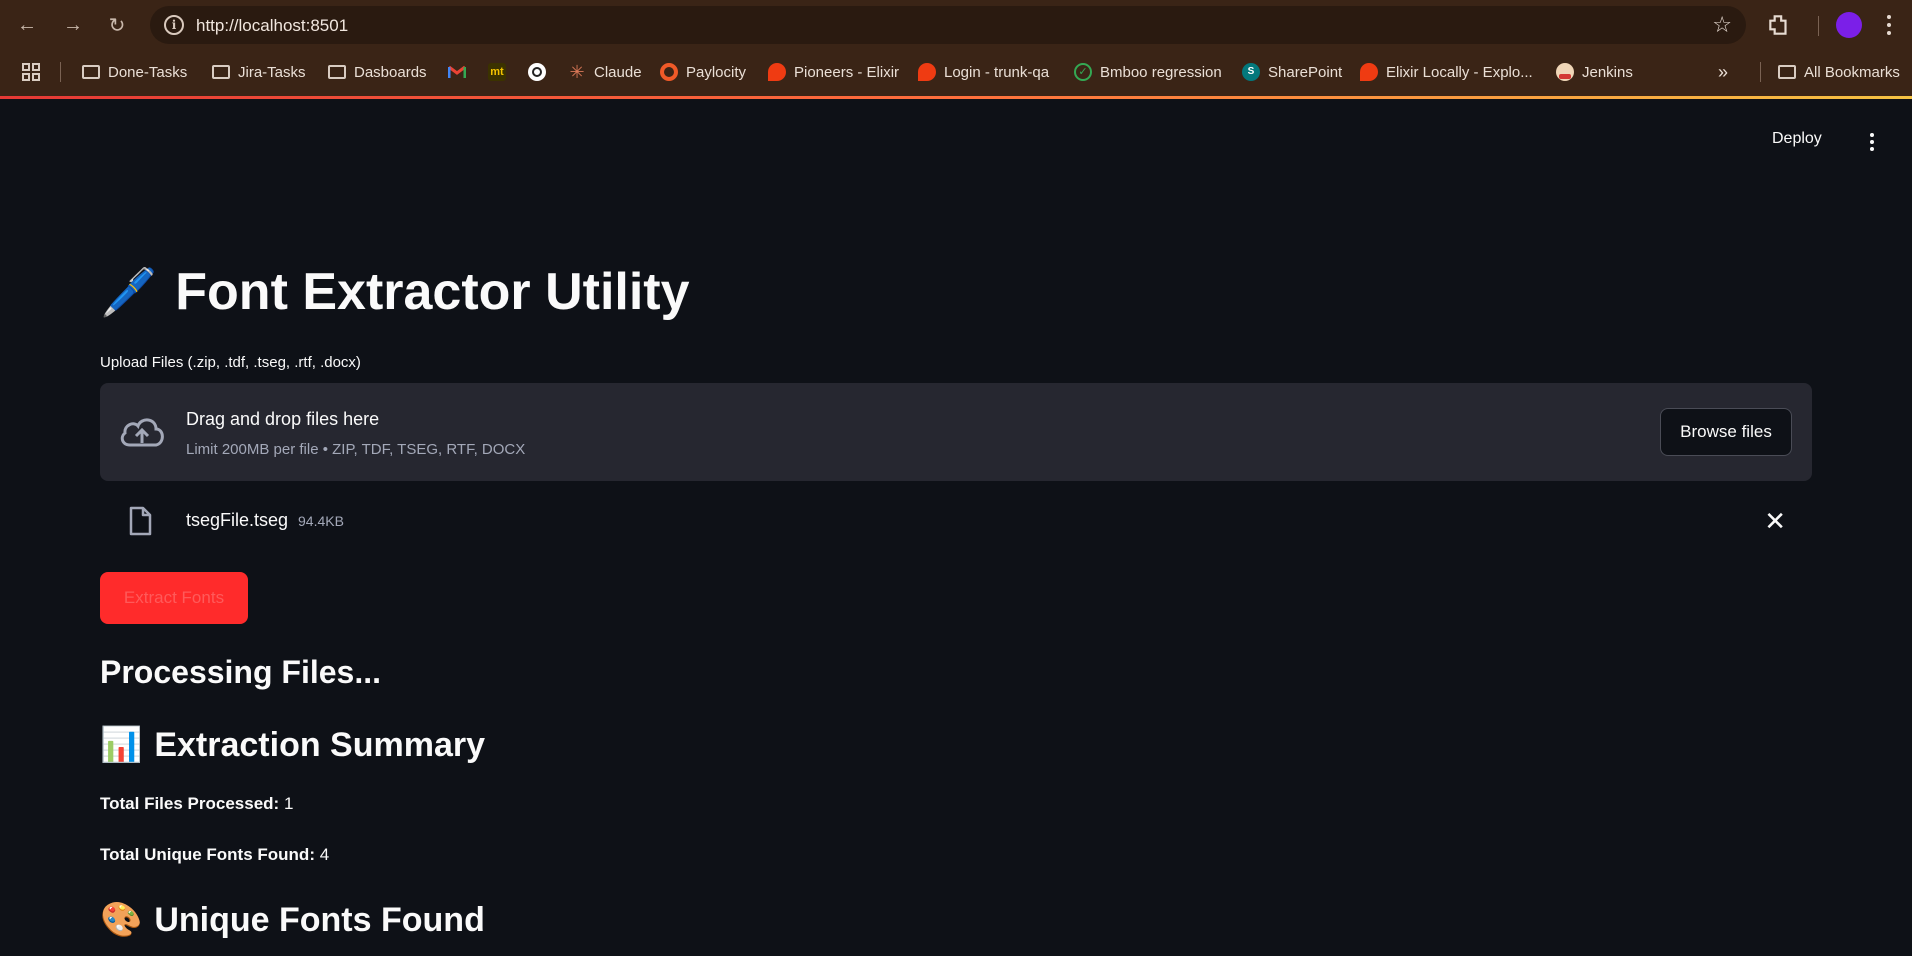 This screenshot has height=956, width=1912. I want to click on reload-icon: ↻, so click(117, 25).